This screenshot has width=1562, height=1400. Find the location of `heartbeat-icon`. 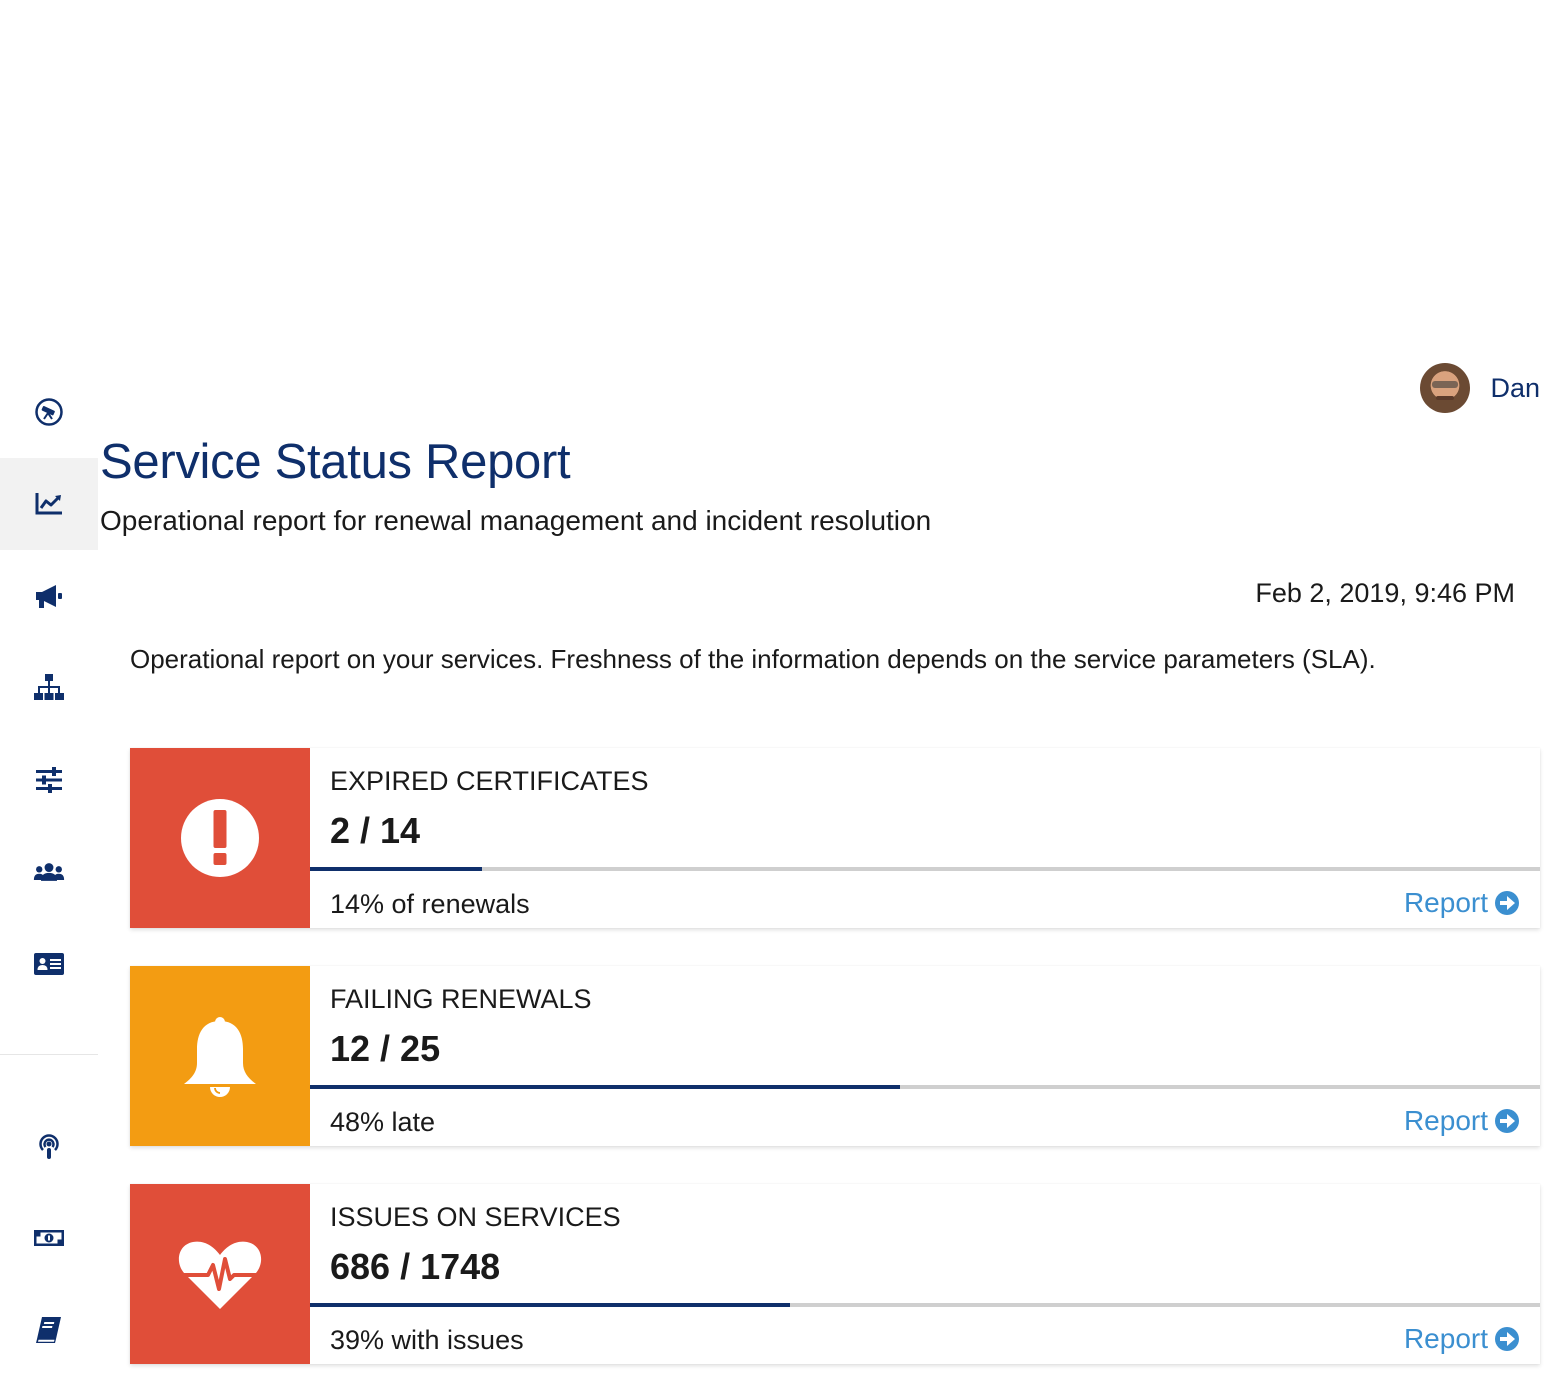

heartbeat-icon is located at coordinates (220, 1275).